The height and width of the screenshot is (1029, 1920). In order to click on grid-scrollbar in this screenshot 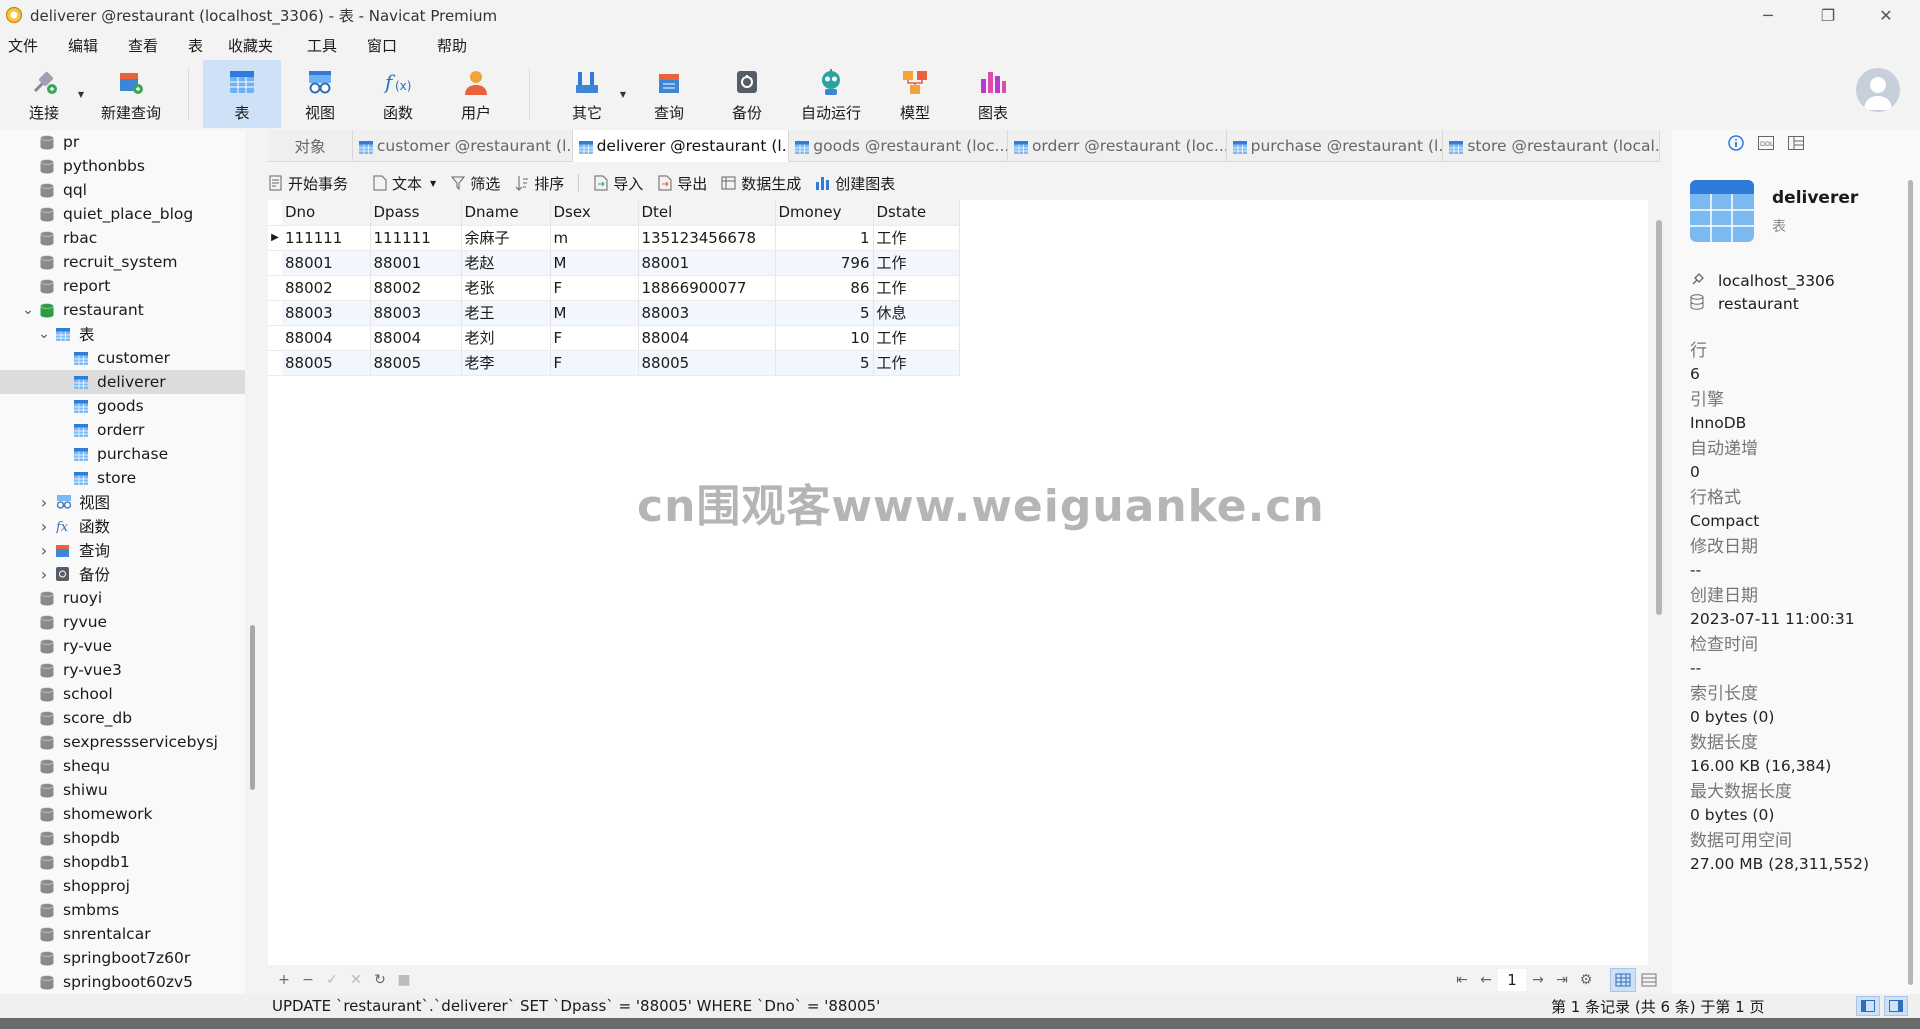, I will do `click(1659, 417)`.